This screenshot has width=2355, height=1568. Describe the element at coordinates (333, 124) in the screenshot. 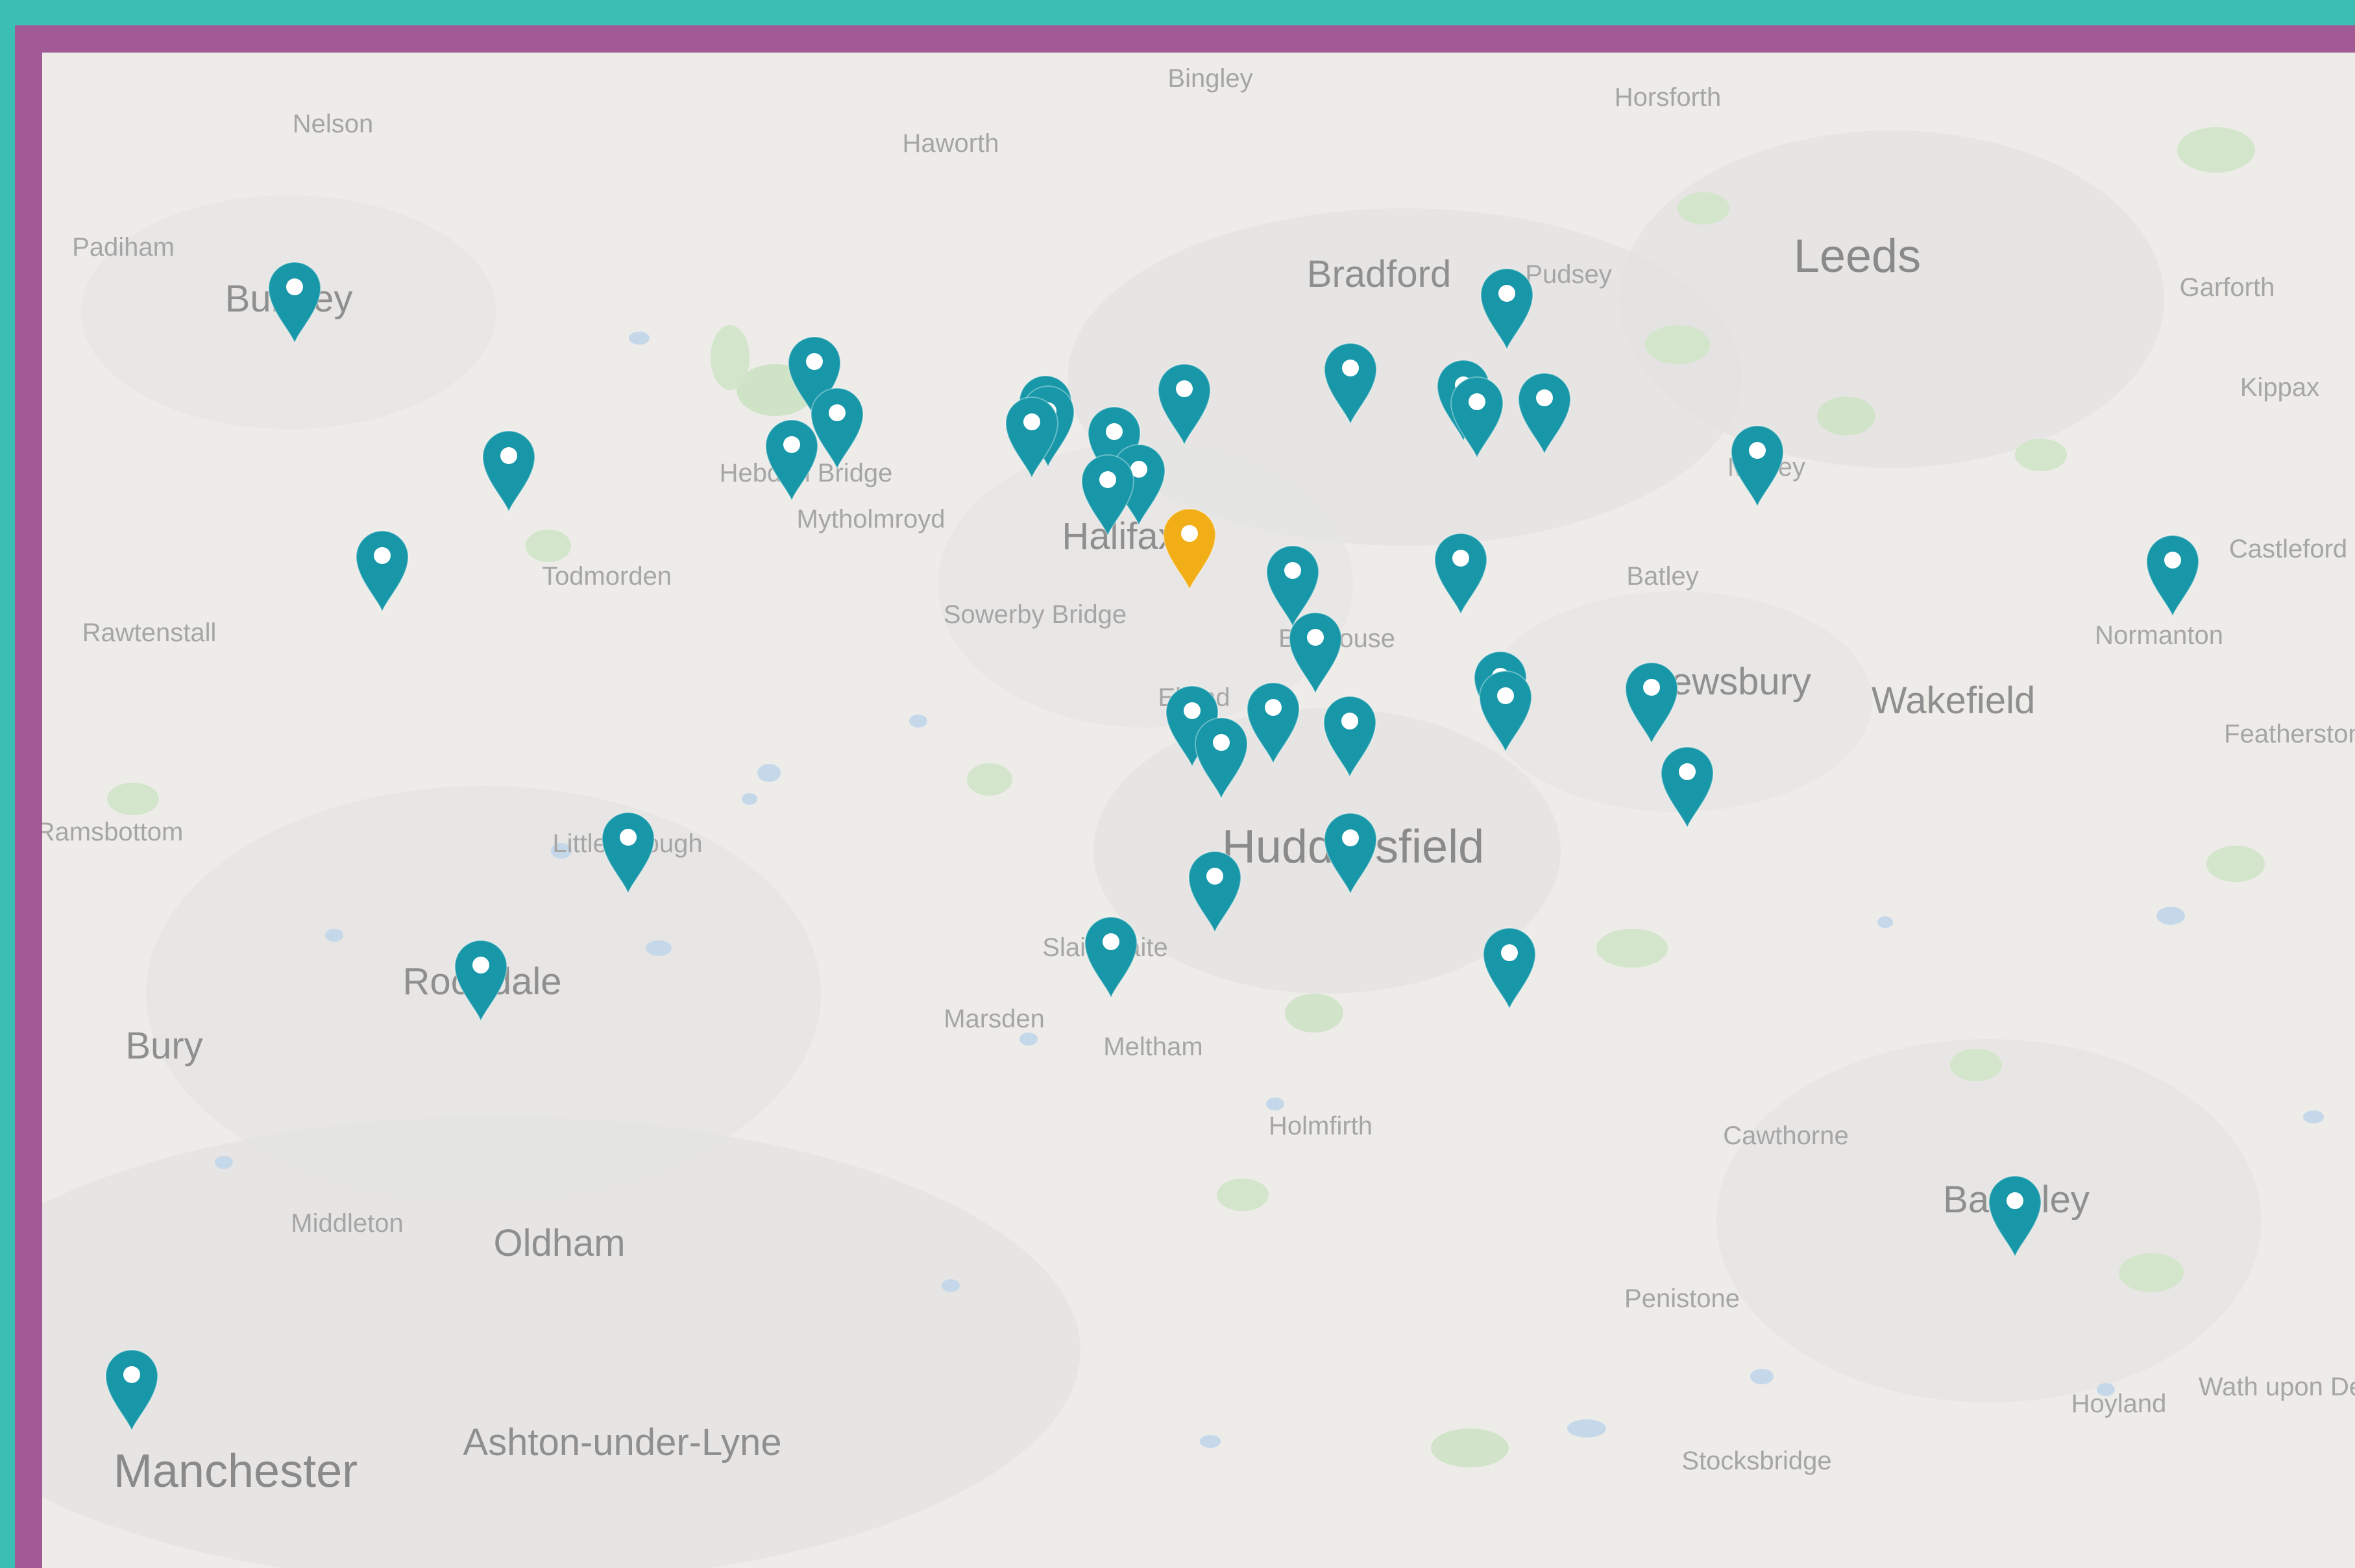

I see `place-label: Nelson` at that location.